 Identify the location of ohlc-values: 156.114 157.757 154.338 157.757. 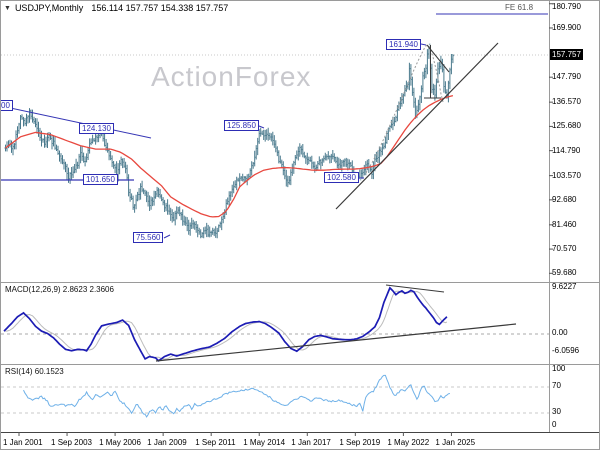
(160, 8).